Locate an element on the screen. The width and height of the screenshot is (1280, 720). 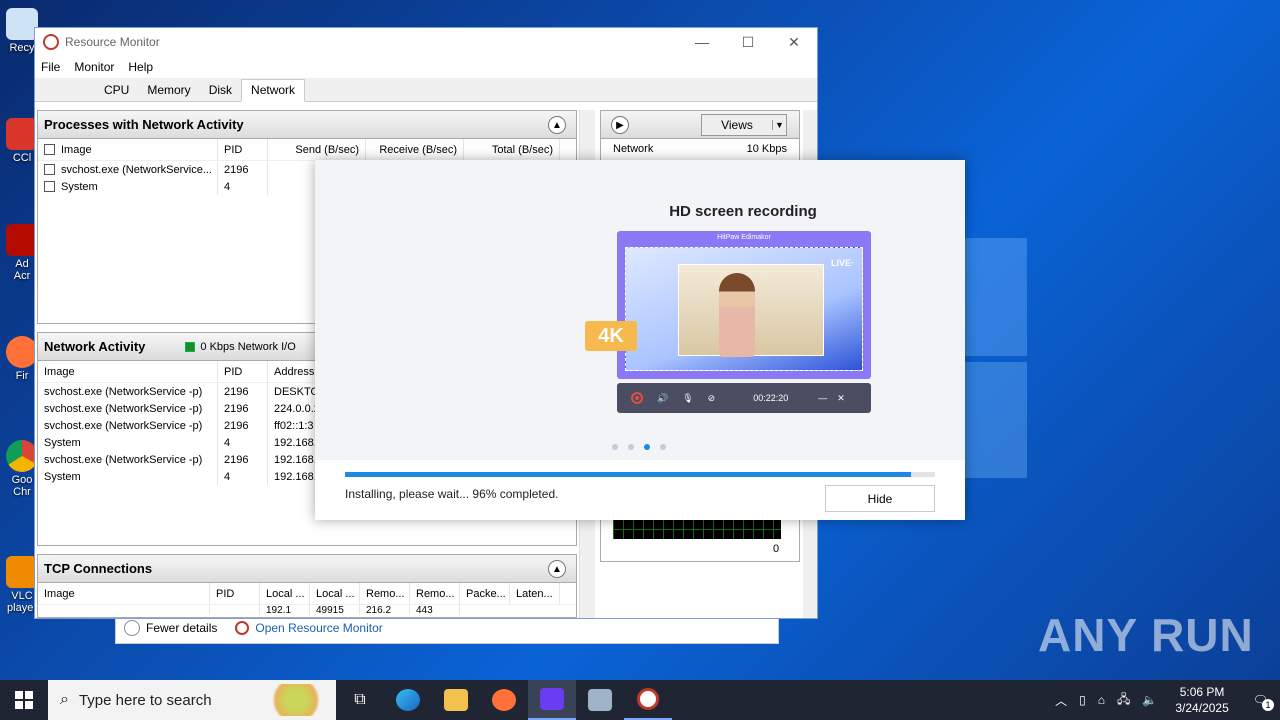
clock: 5:06 PM 3/24/2025 is located at coordinates (1201, 700).